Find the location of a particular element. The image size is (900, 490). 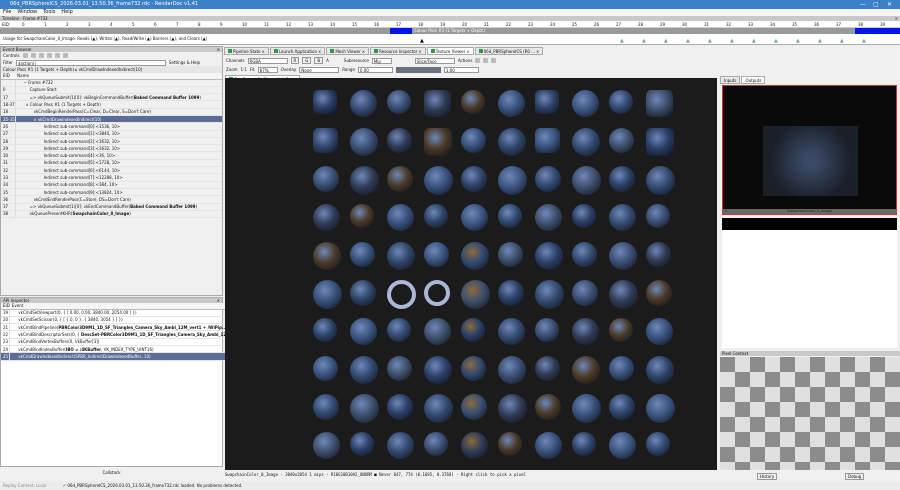

table-row: 23 vkCmdBindVertexBuffers(0, VkBuffer[3]) is located at coordinates (116, 342).